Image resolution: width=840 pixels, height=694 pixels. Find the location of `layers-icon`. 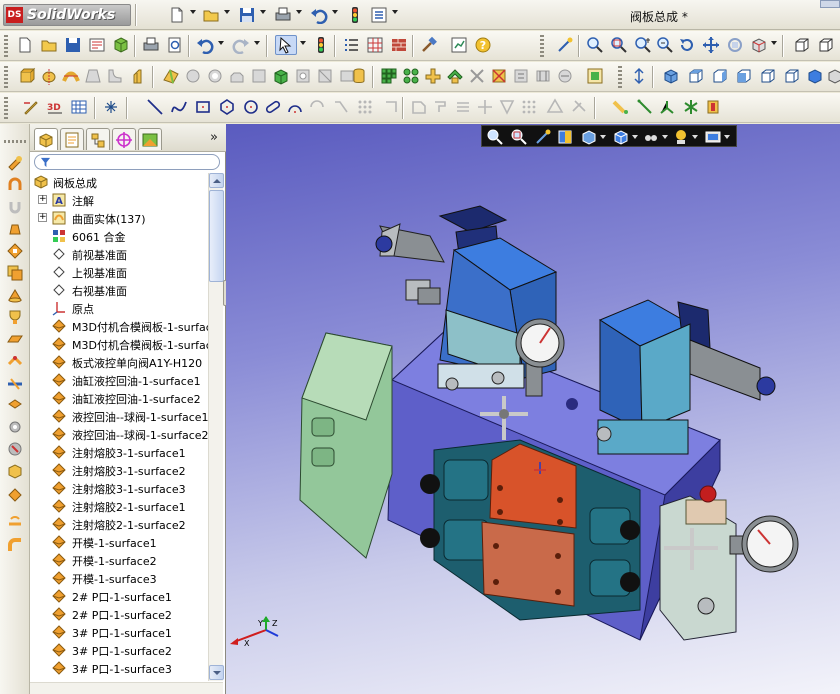

layers-icon is located at coordinates (15, 273).